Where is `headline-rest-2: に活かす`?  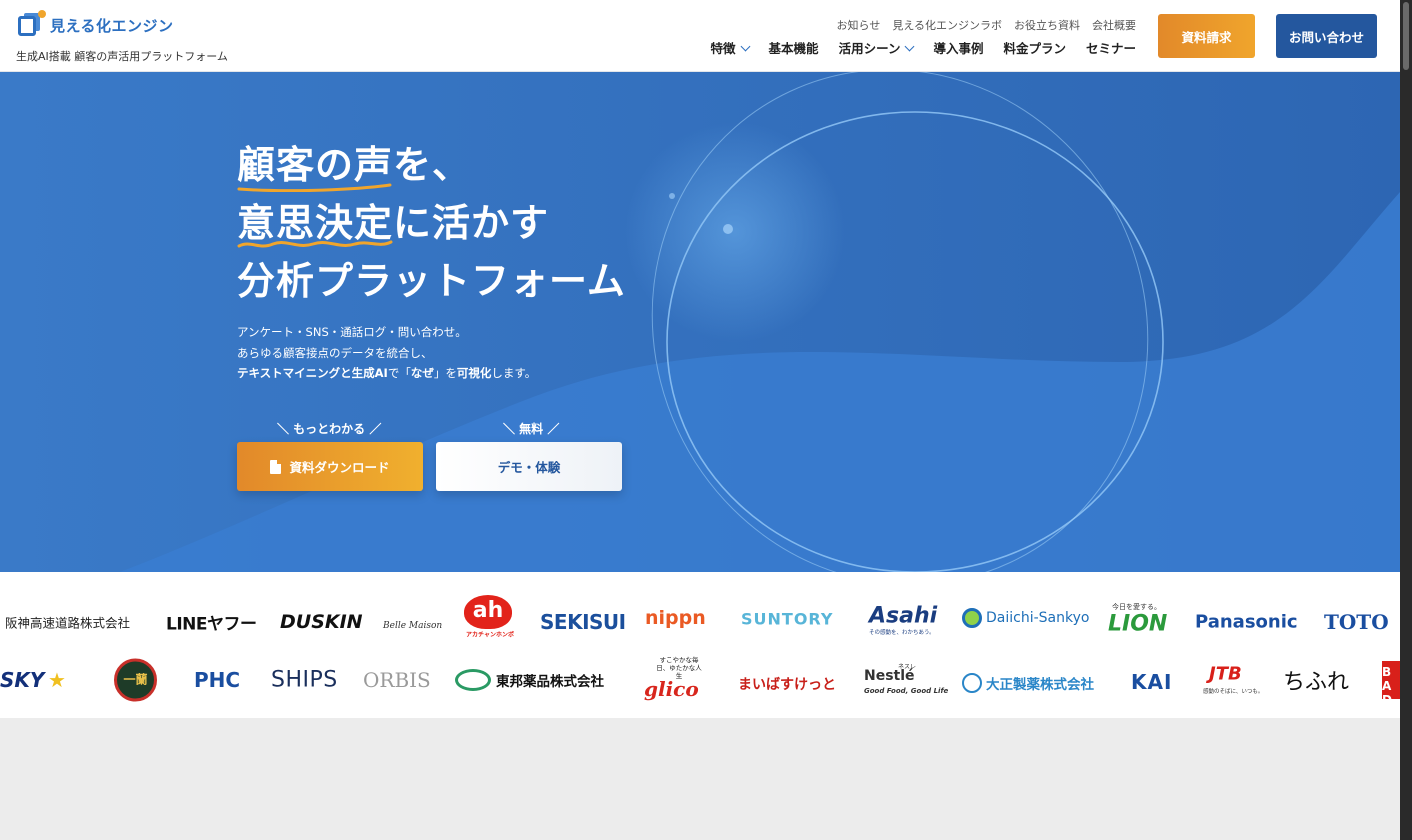 headline-rest-2: に活かす is located at coordinates (471, 223).